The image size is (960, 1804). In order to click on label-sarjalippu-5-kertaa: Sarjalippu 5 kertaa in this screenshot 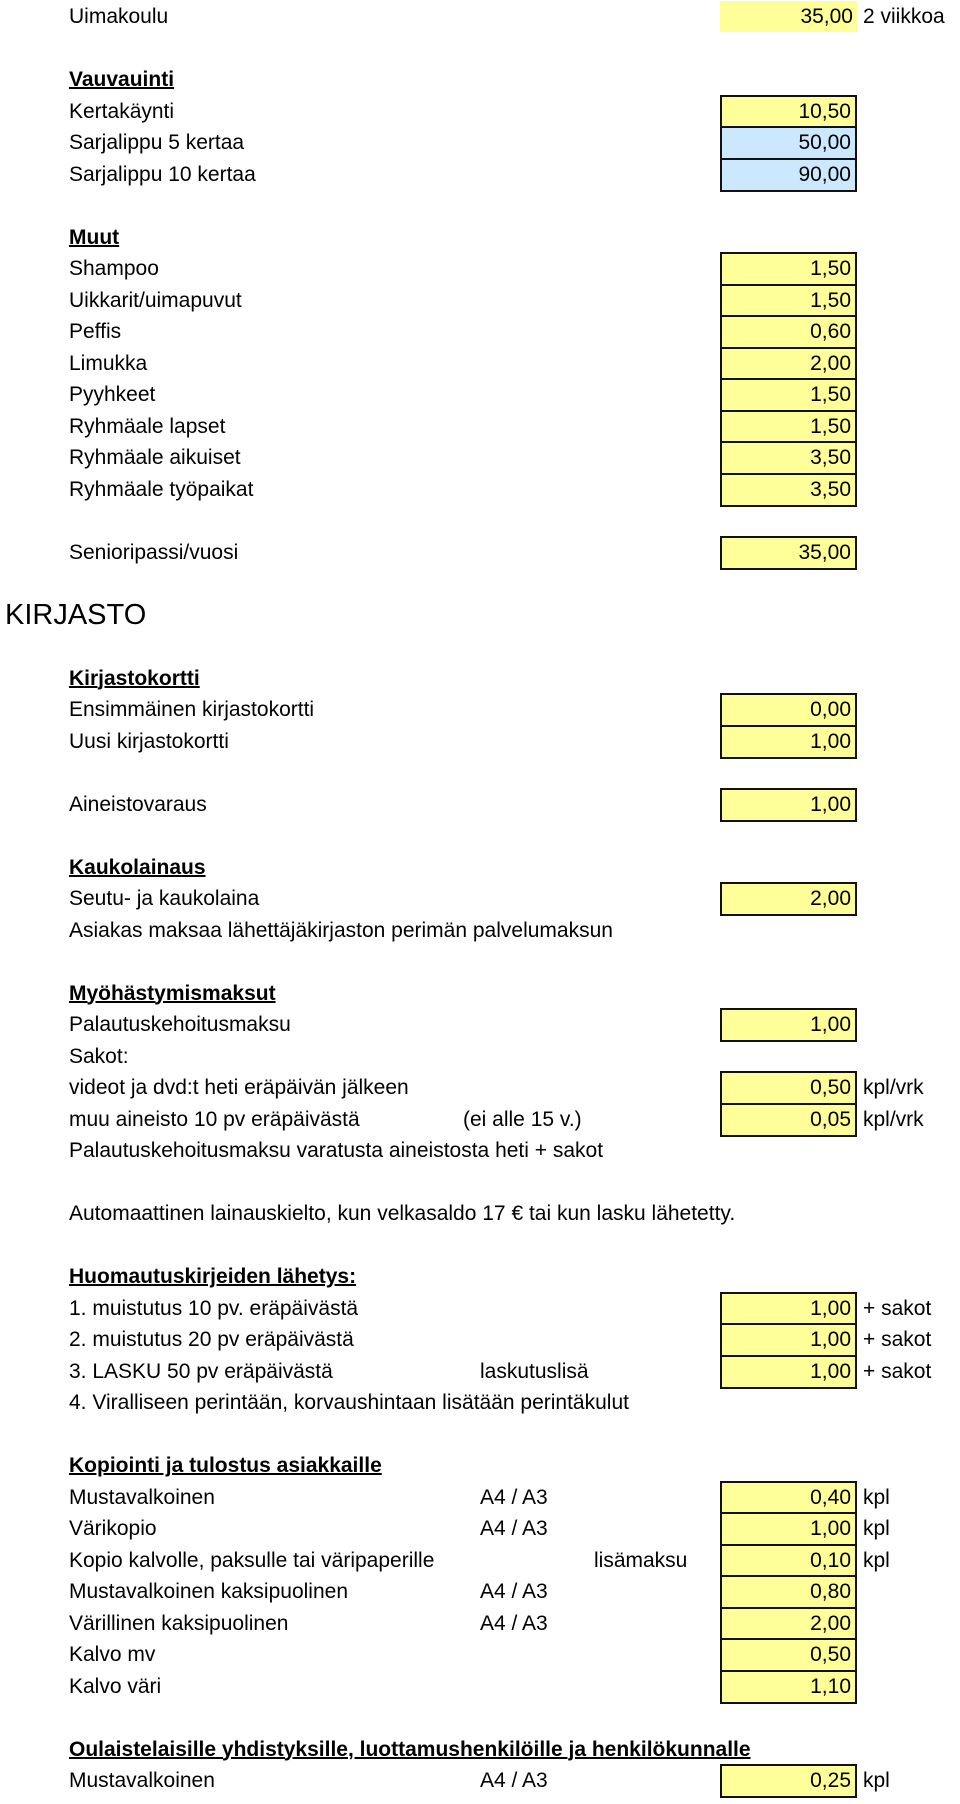, I will do `click(157, 142)`.